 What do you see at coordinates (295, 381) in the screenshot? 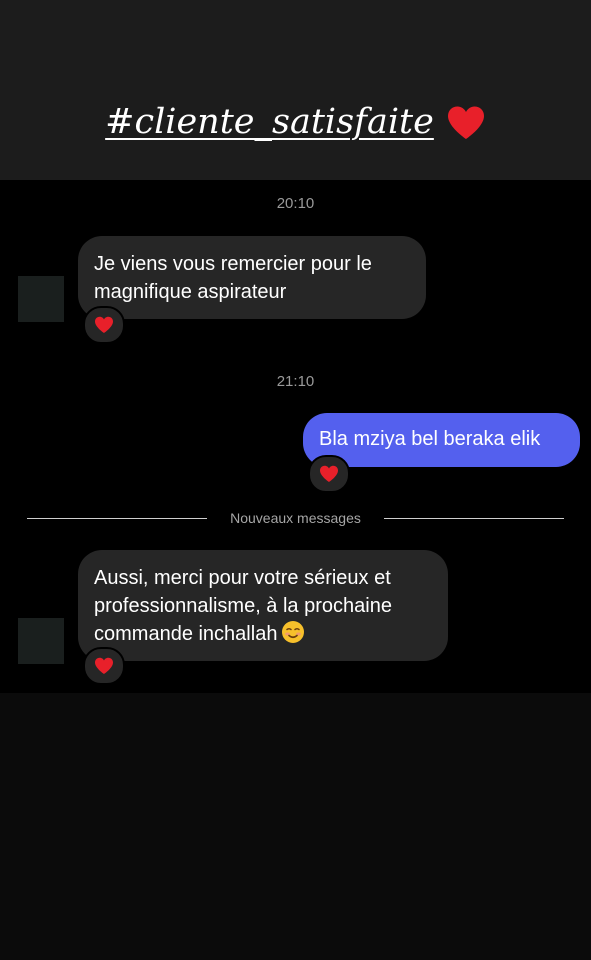
I see `timestamp: 21:10` at bounding box center [295, 381].